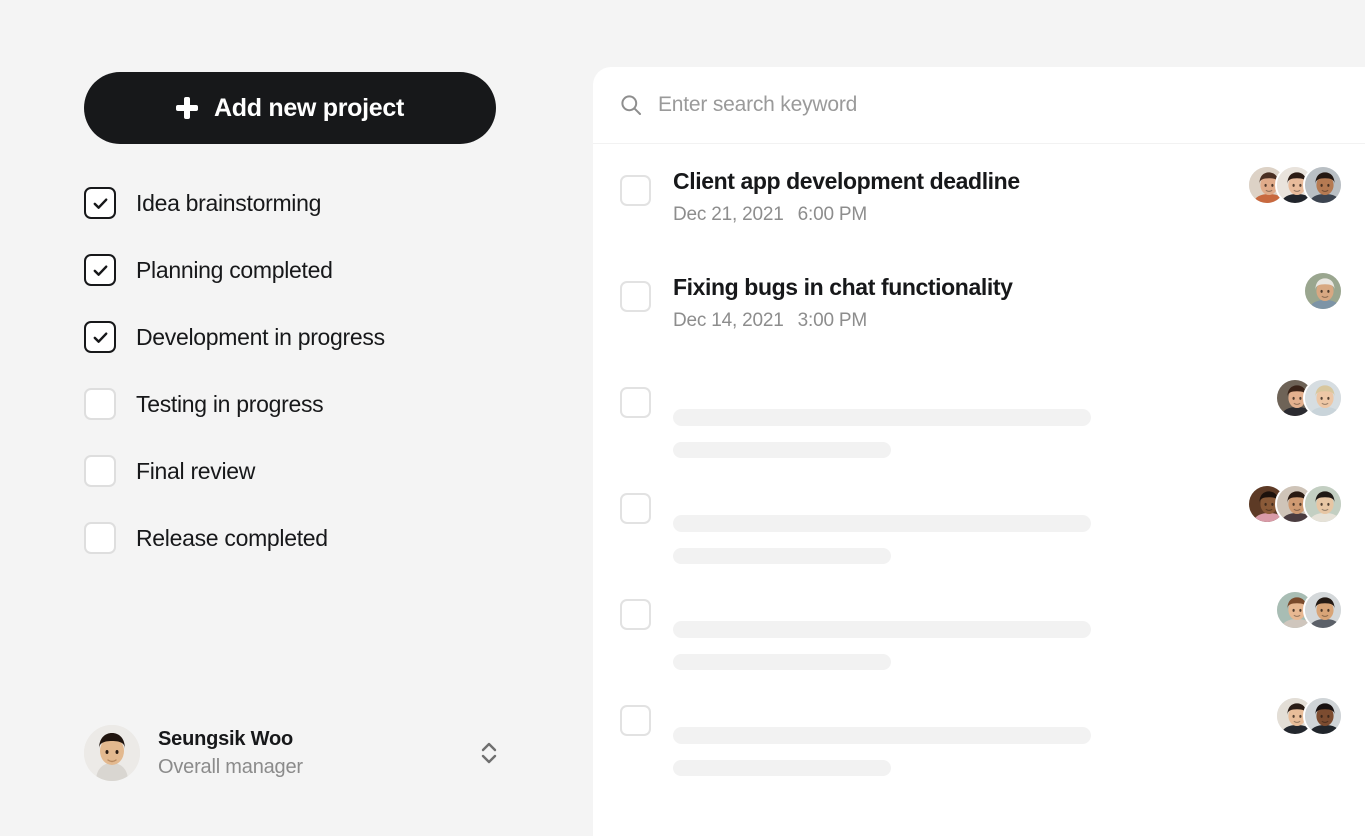  What do you see at coordinates (631, 105) in the screenshot?
I see `search-icon` at bounding box center [631, 105].